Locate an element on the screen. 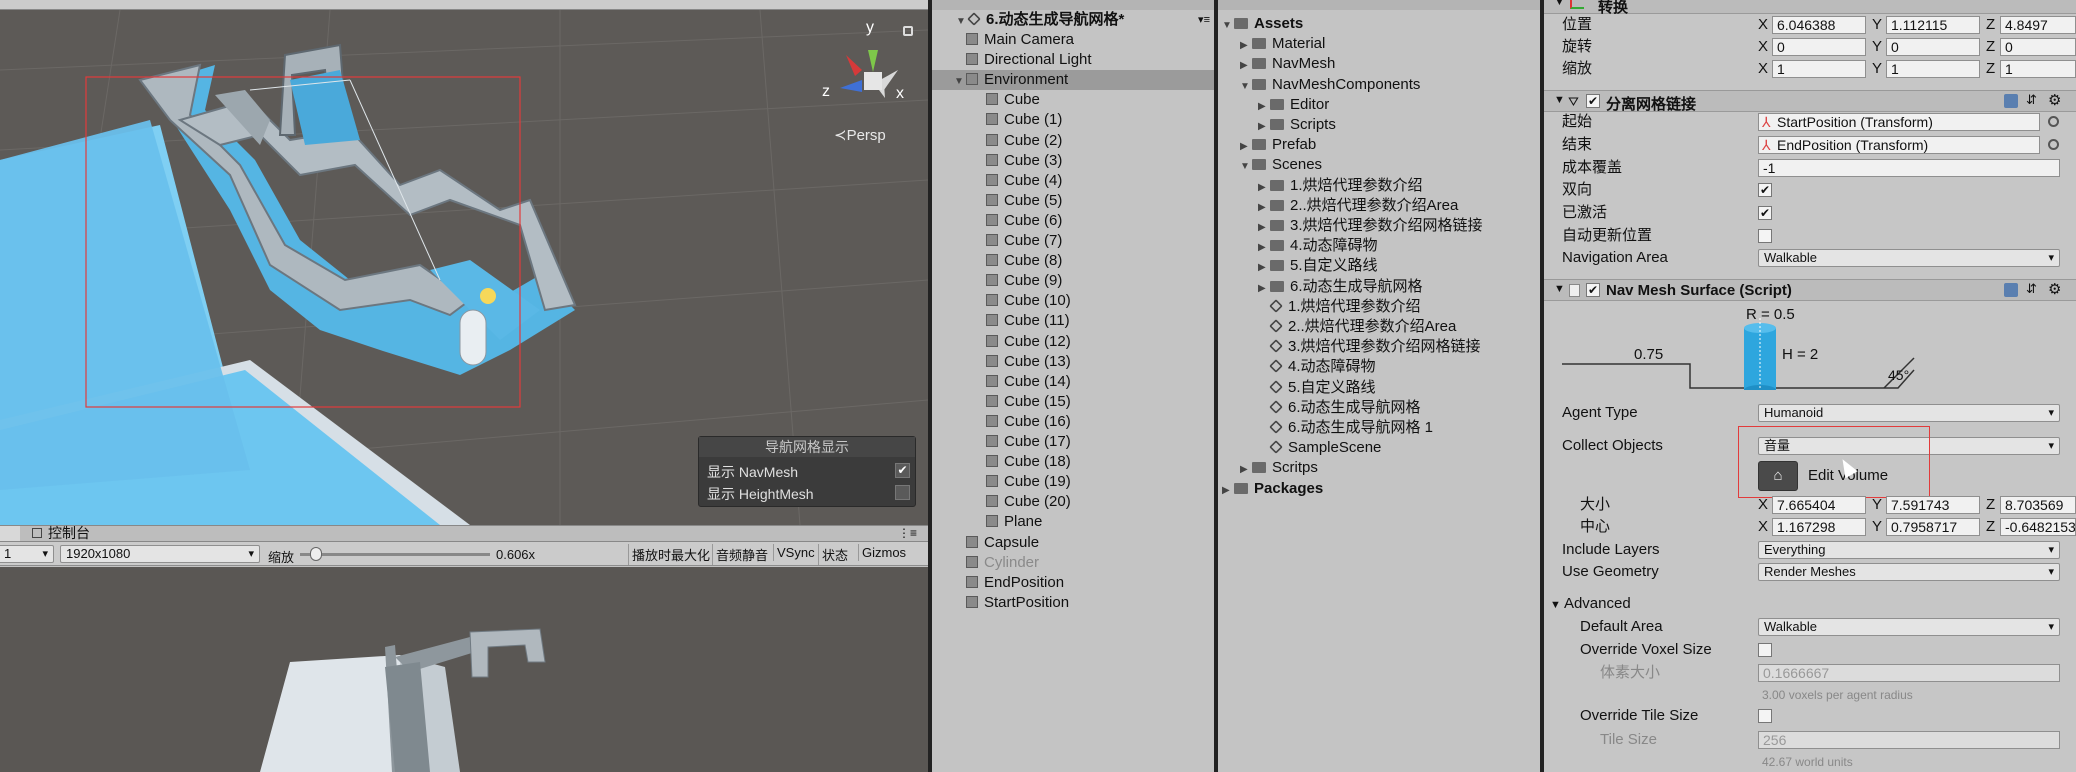 Image resolution: width=2076 pixels, height=772 pixels. vsync-button: VSync is located at coordinates (795, 552).